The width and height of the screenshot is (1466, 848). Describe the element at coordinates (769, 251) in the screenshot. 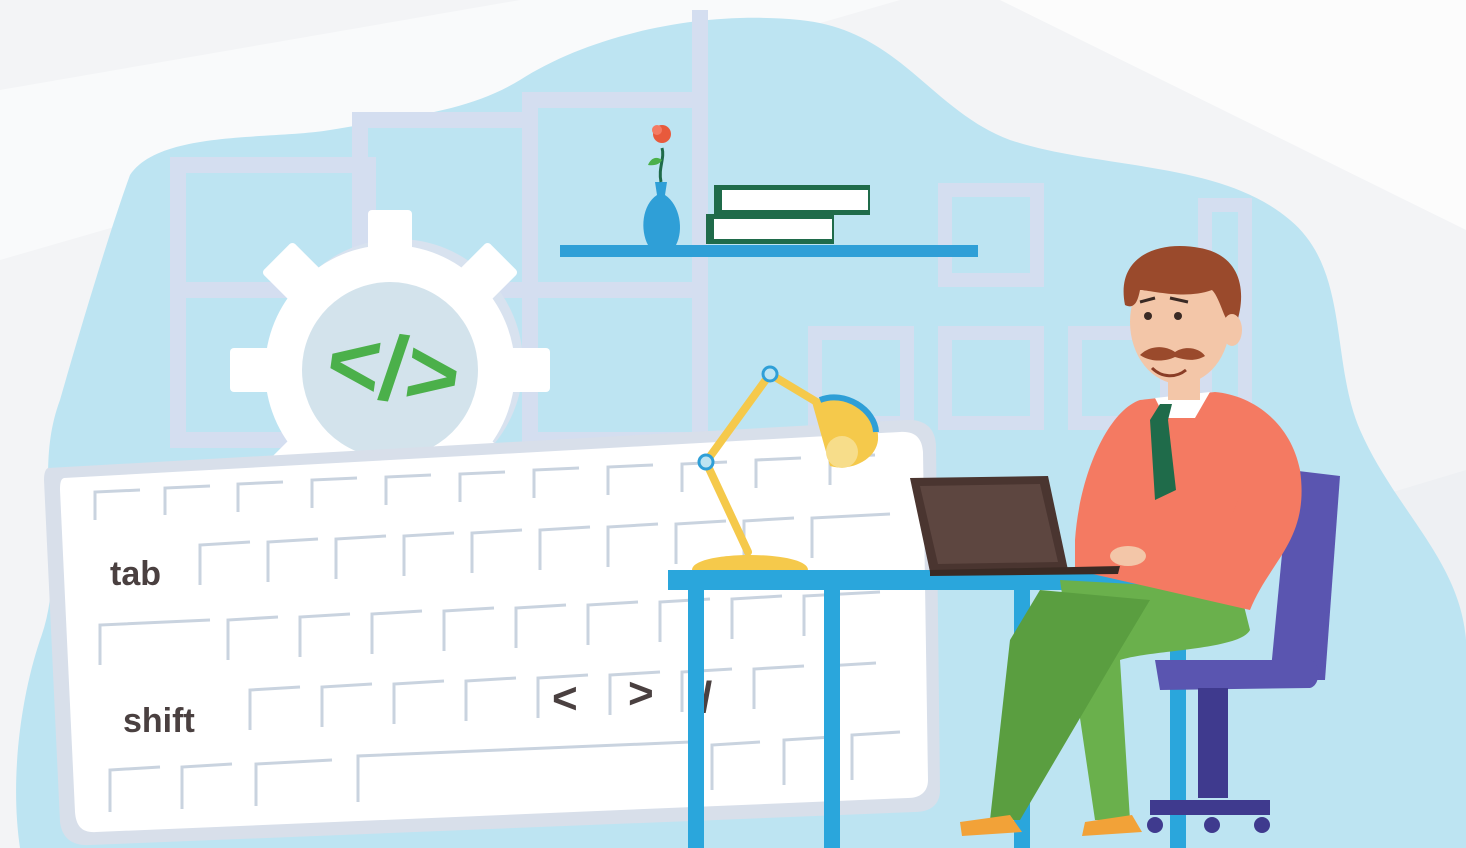

I see `wall-shelf` at that location.